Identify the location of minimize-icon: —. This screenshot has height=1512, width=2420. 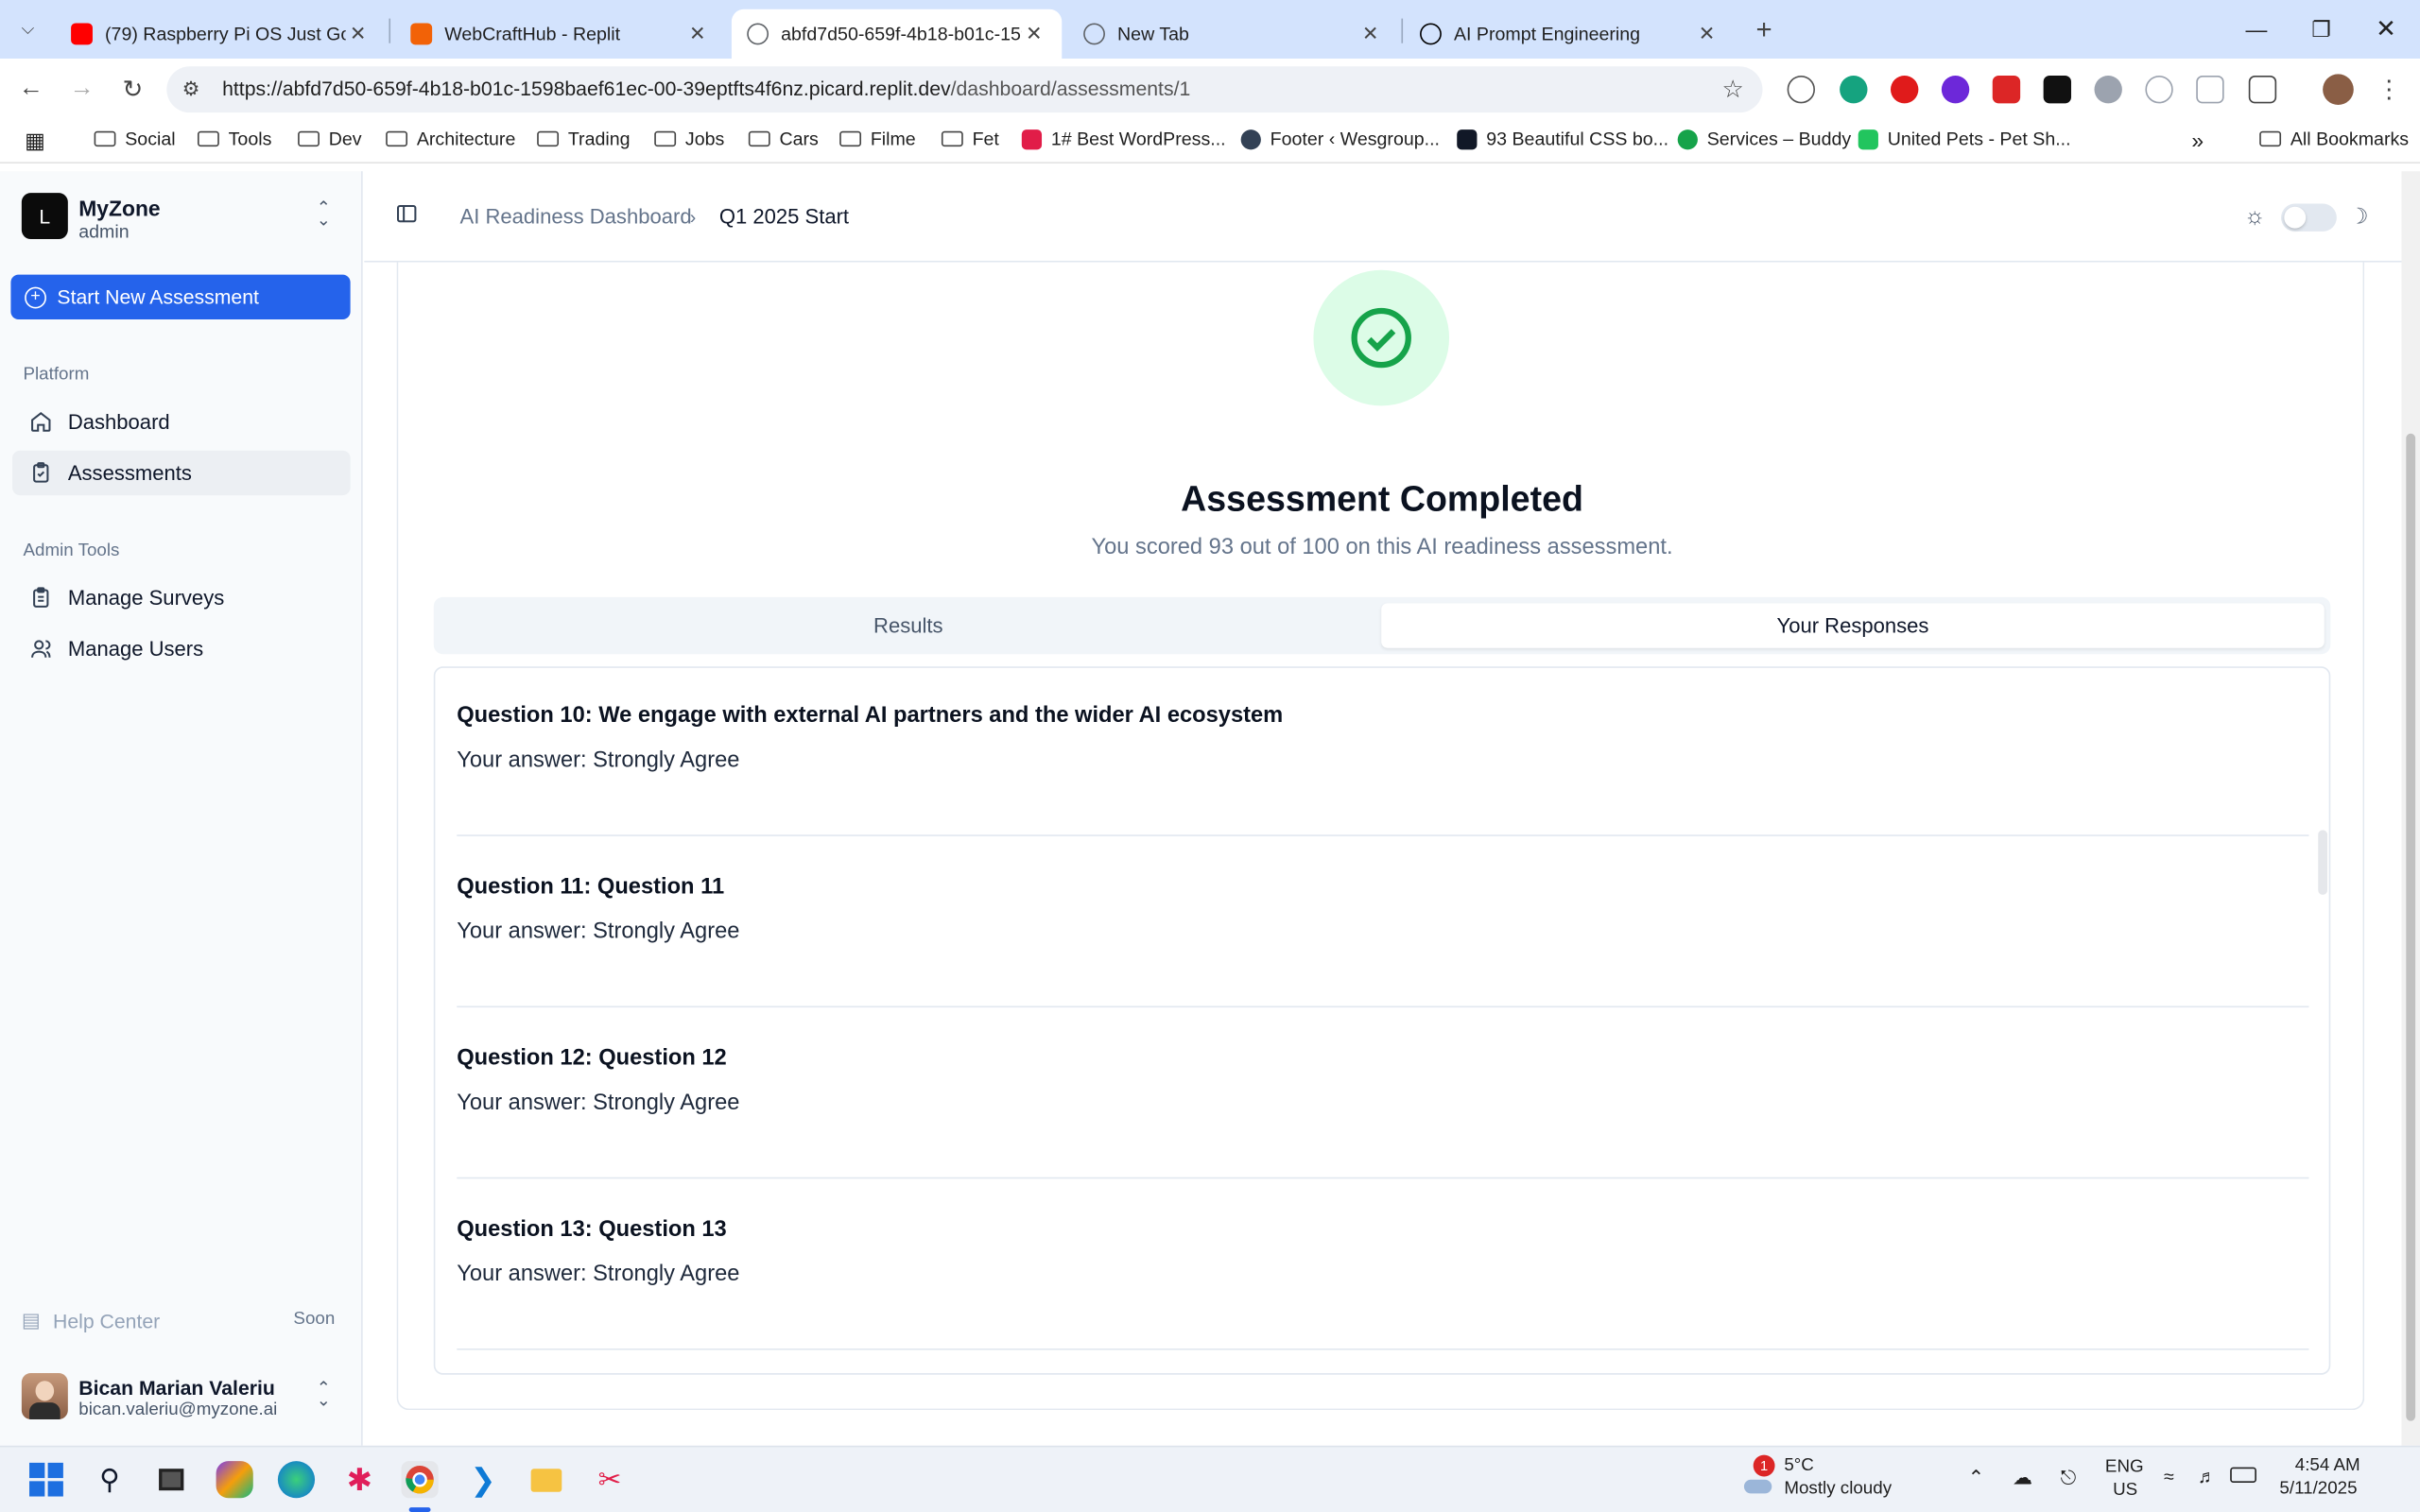
(2257, 29).